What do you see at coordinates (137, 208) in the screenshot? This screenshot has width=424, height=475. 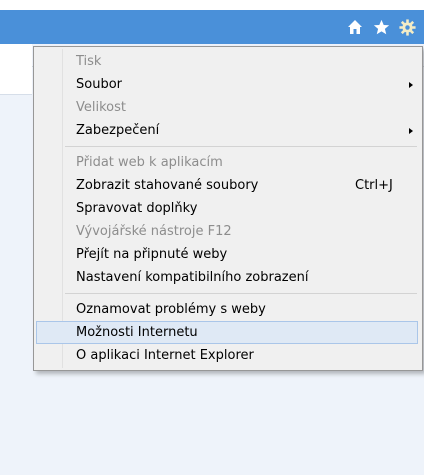 I see `menu-item-label: Spravovat doplňky` at bounding box center [137, 208].